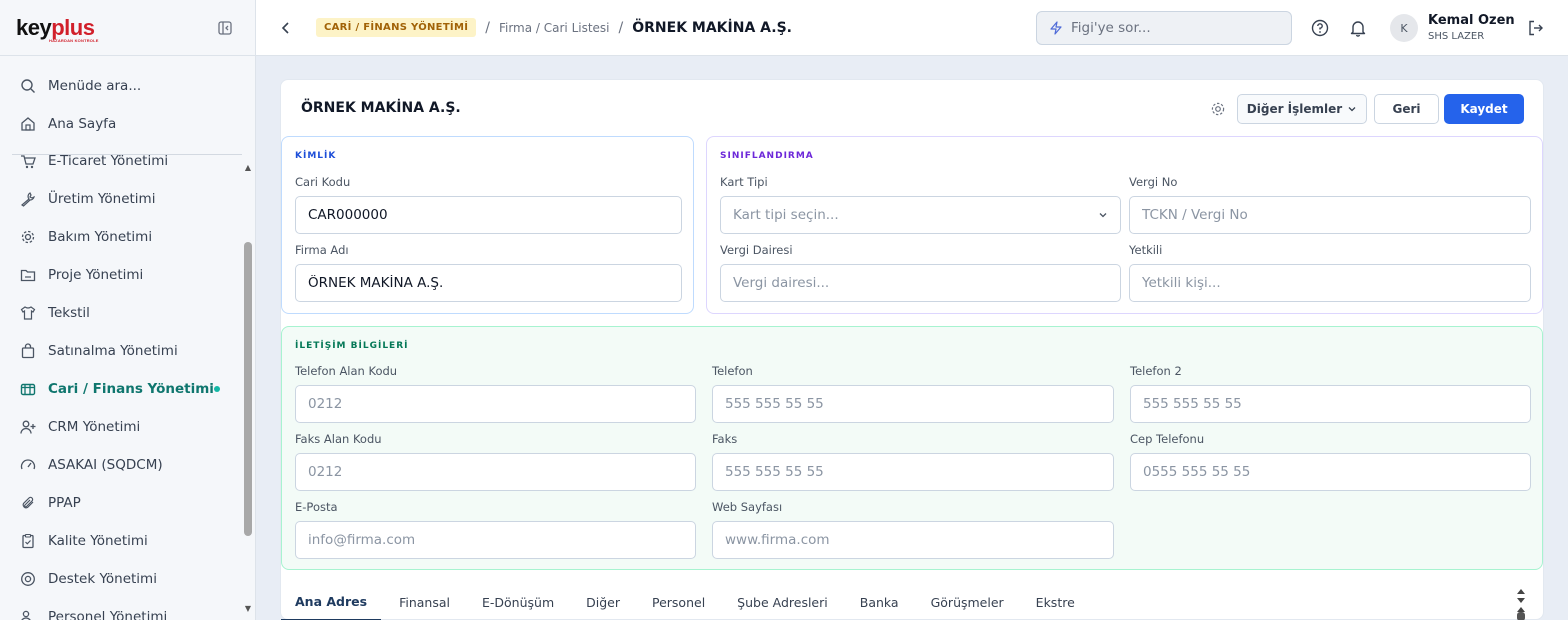 The image size is (1568, 620). I want to click on identity-section: KİMLİK Cari Kodu Firma Adı, so click(487, 225).